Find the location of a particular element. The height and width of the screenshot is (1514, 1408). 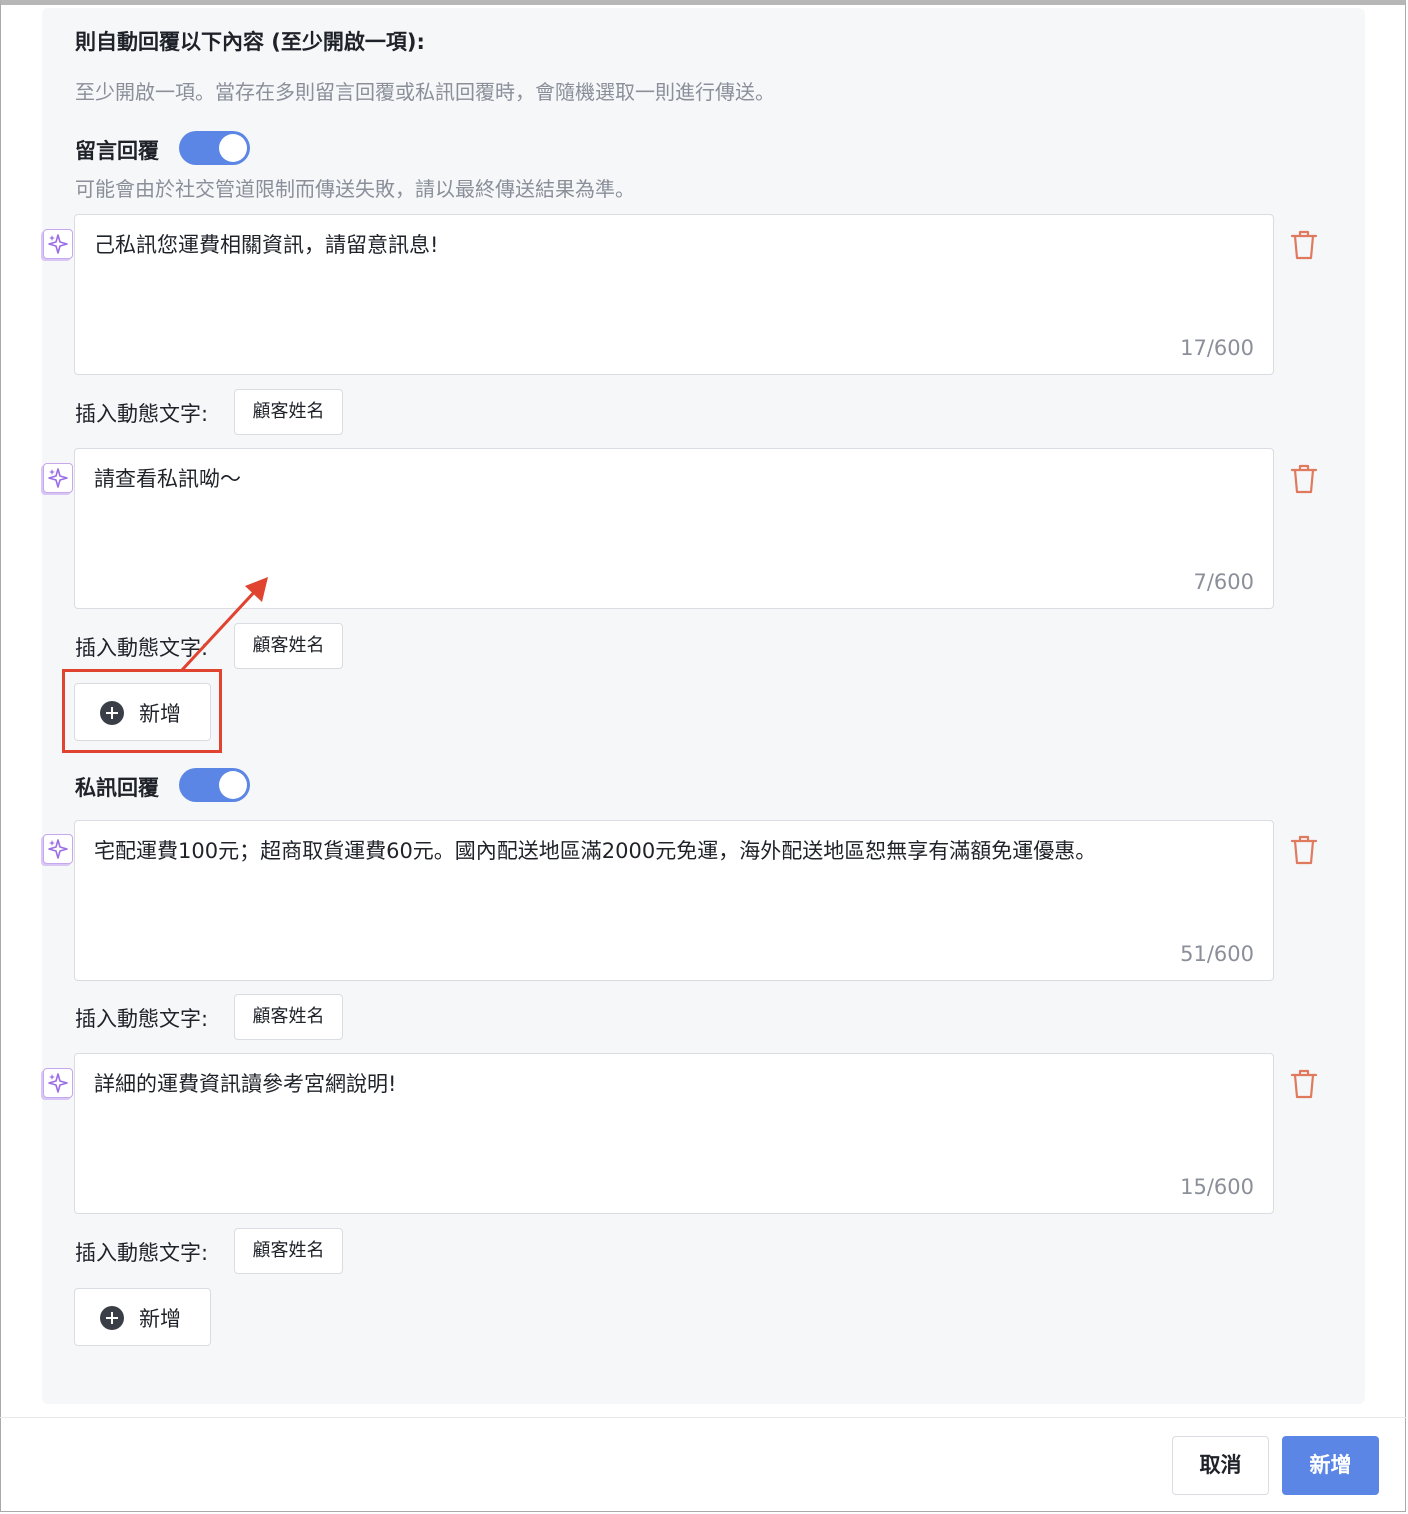

dm-message-2-counter: 15/600 is located at coordinates (1217, 1187).